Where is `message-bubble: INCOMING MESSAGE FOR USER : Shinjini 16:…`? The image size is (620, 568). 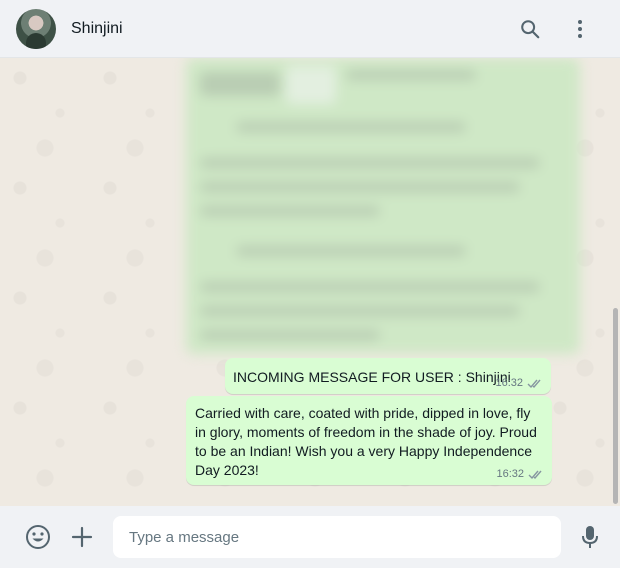 message-bubble: INCOMING MESSAGE FOR USER : Shinjini 16:… is located at coordinates (388, 376).